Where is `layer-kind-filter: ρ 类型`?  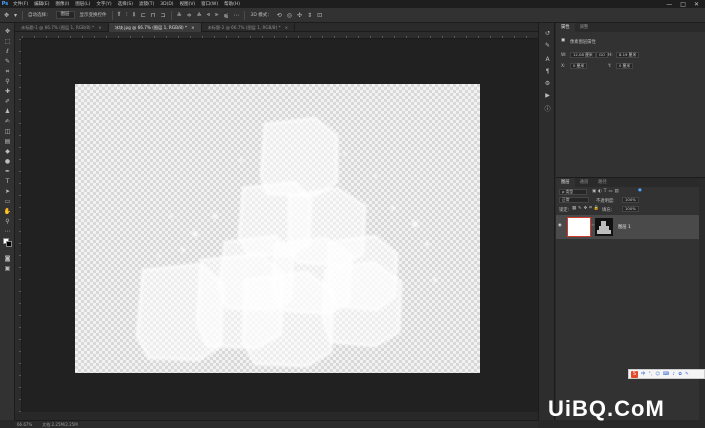
layer-kind-filter: ρ 类型 is located at coordinates (573, 192).